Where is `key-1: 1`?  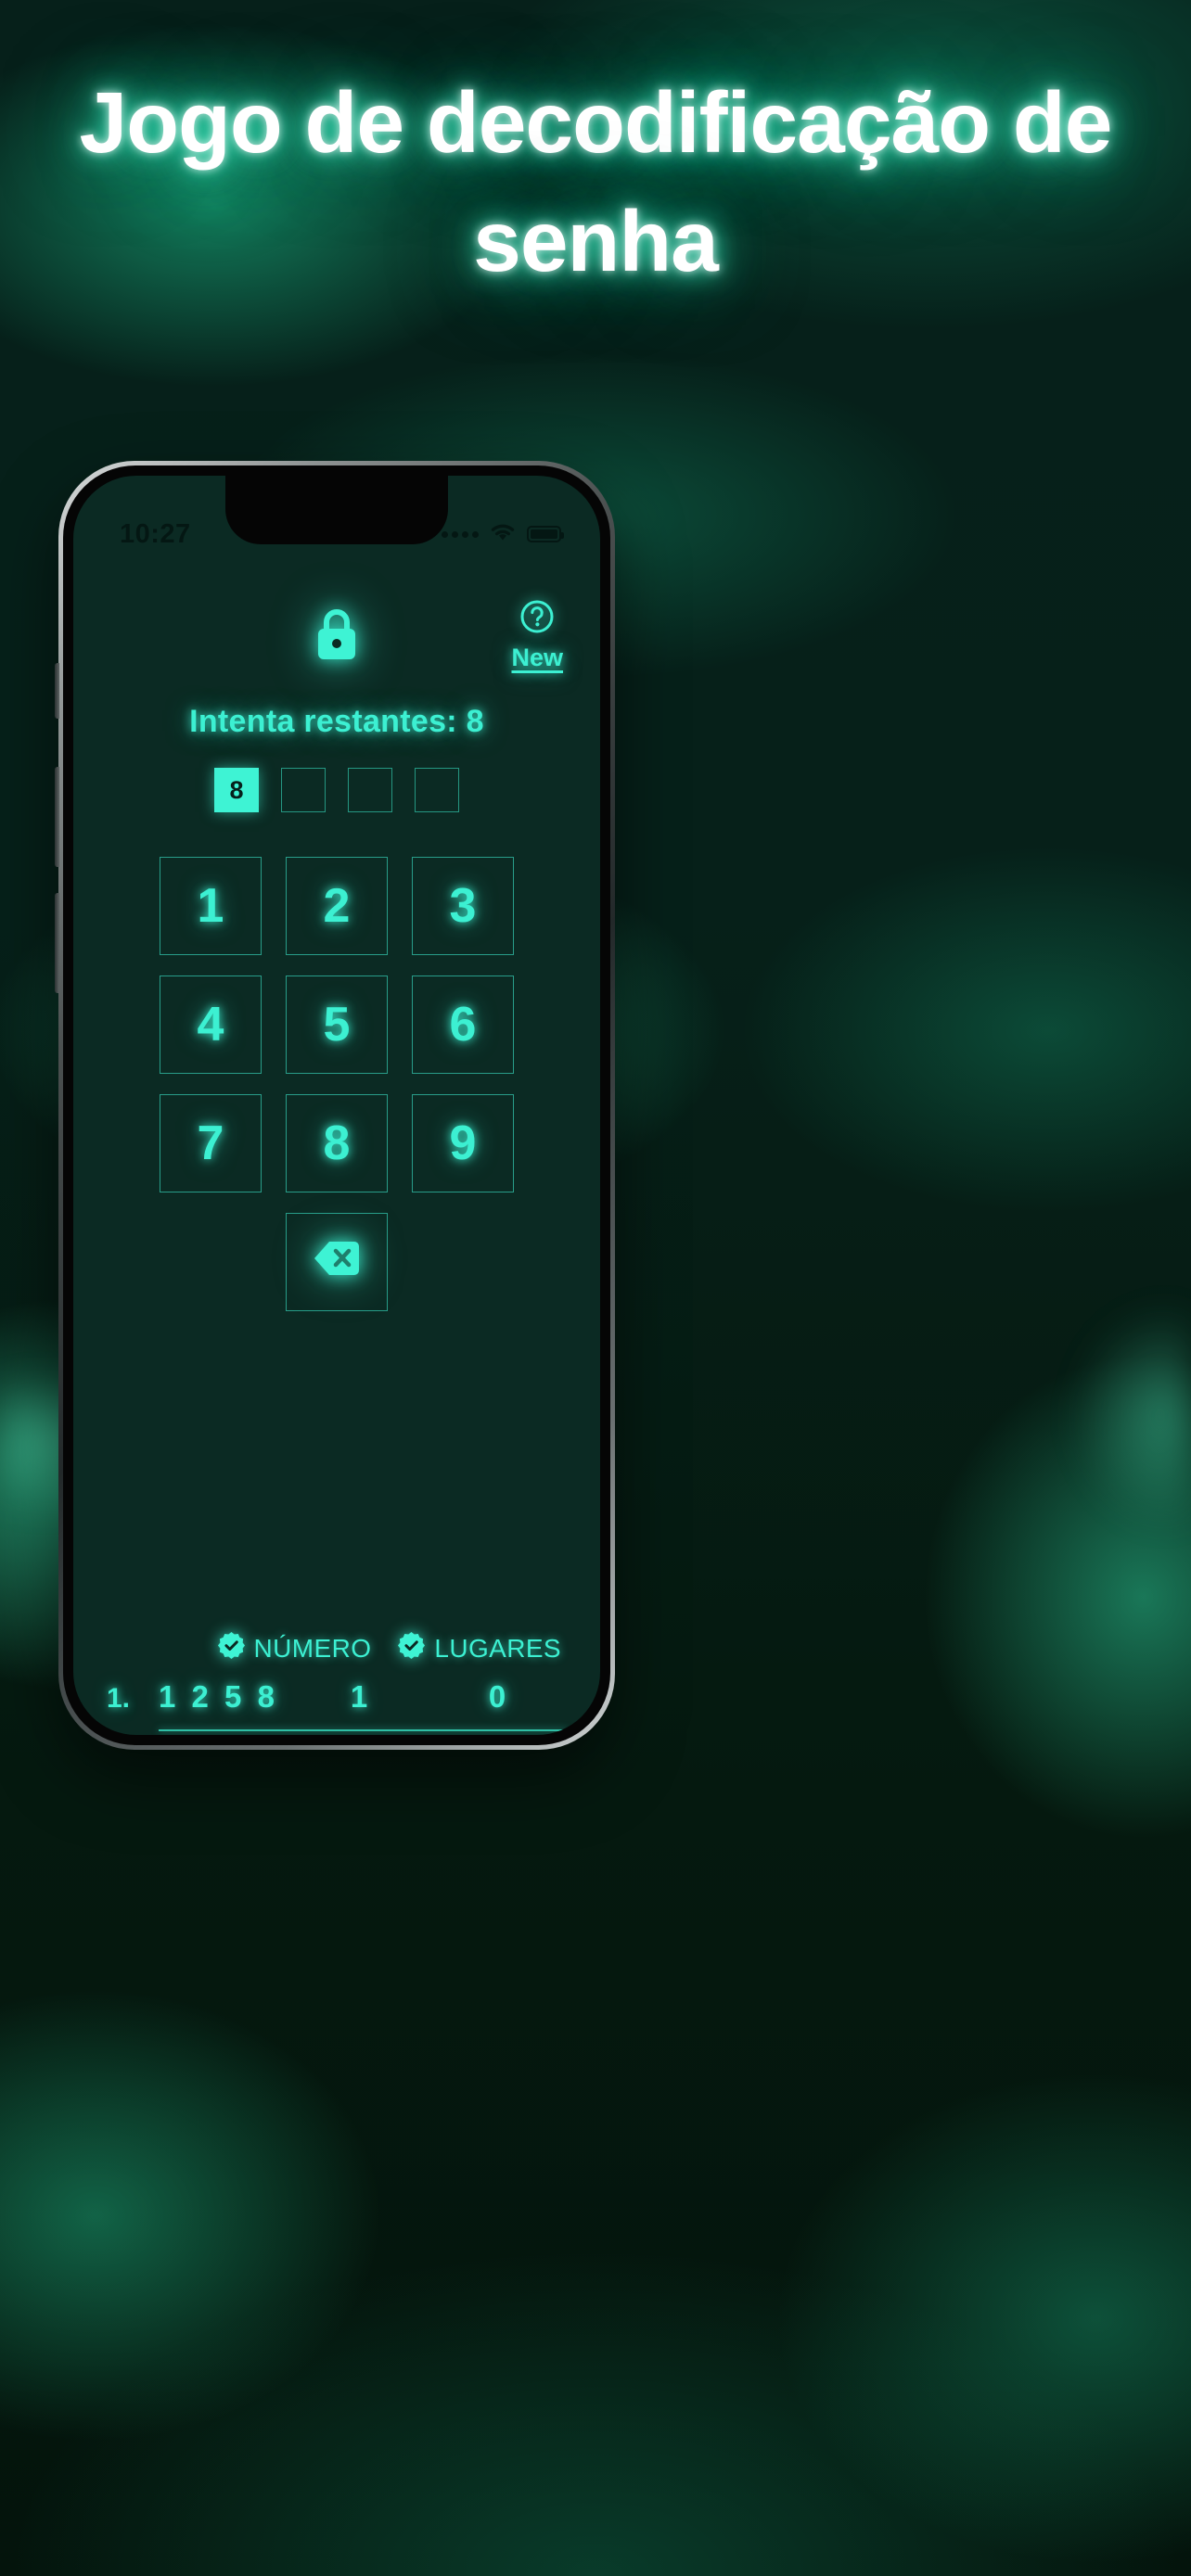 key-1: 1 is located at coordinates (211, 906).